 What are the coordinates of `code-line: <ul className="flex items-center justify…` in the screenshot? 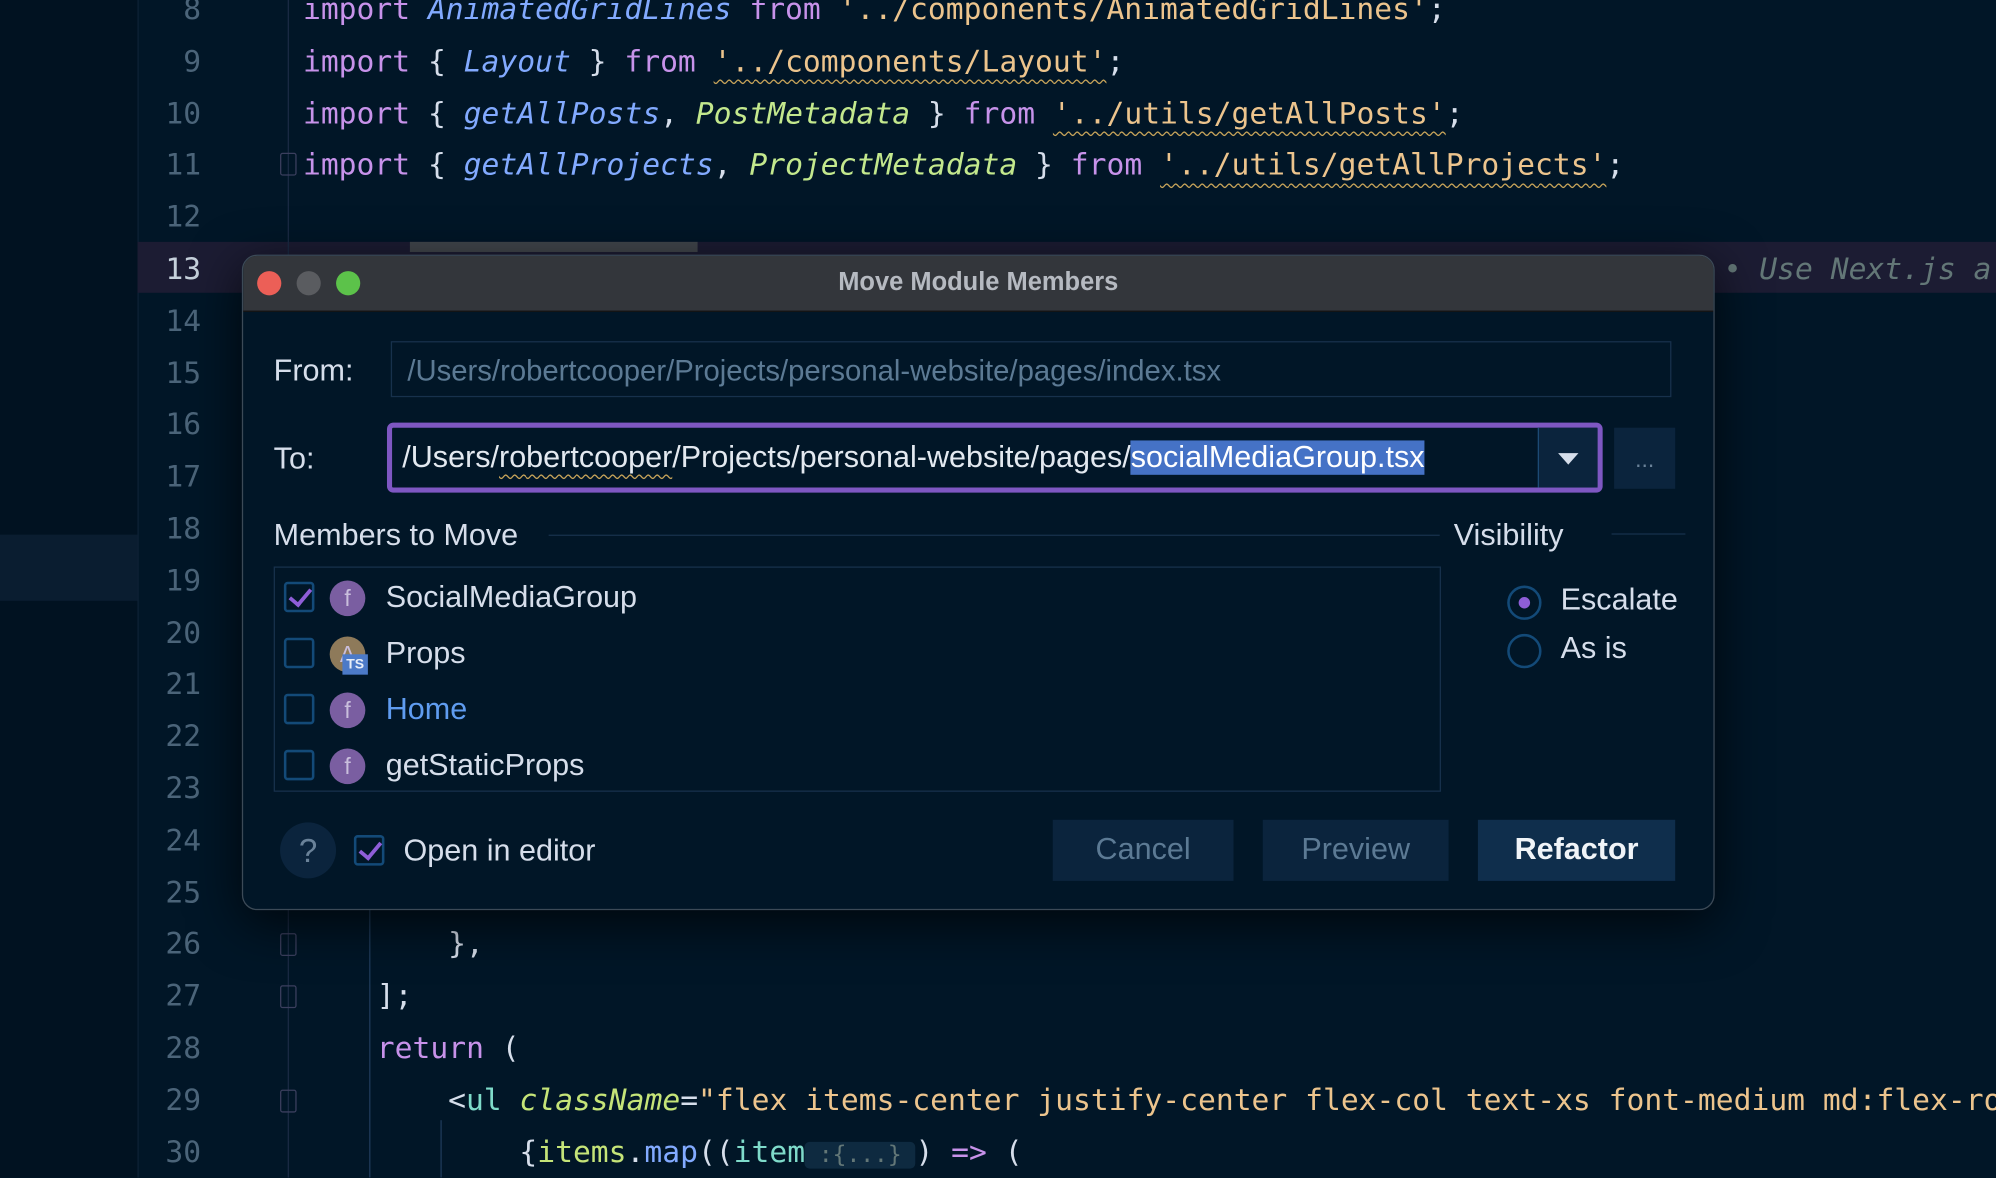 It's located at (1222, 1101).